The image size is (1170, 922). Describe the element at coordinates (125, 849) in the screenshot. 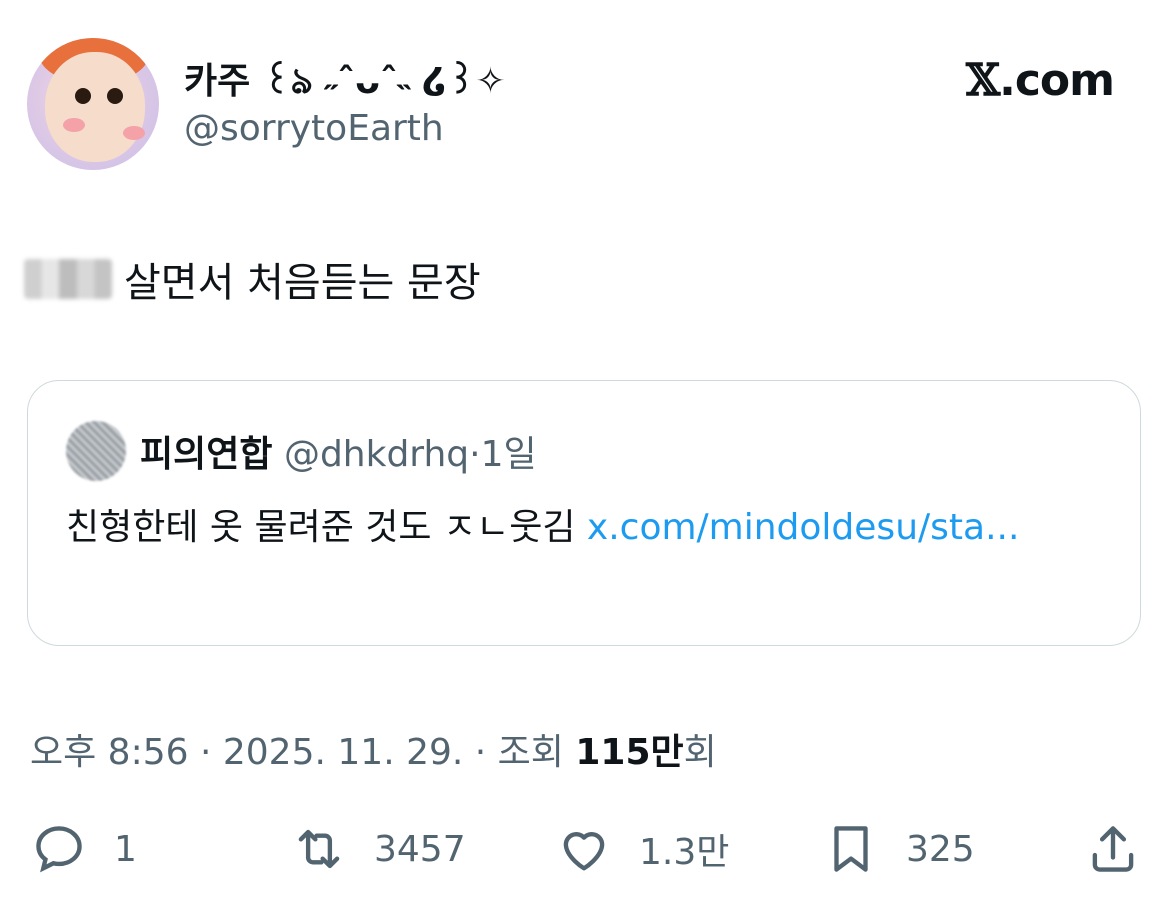

I see `reply-count: 1` at that location.